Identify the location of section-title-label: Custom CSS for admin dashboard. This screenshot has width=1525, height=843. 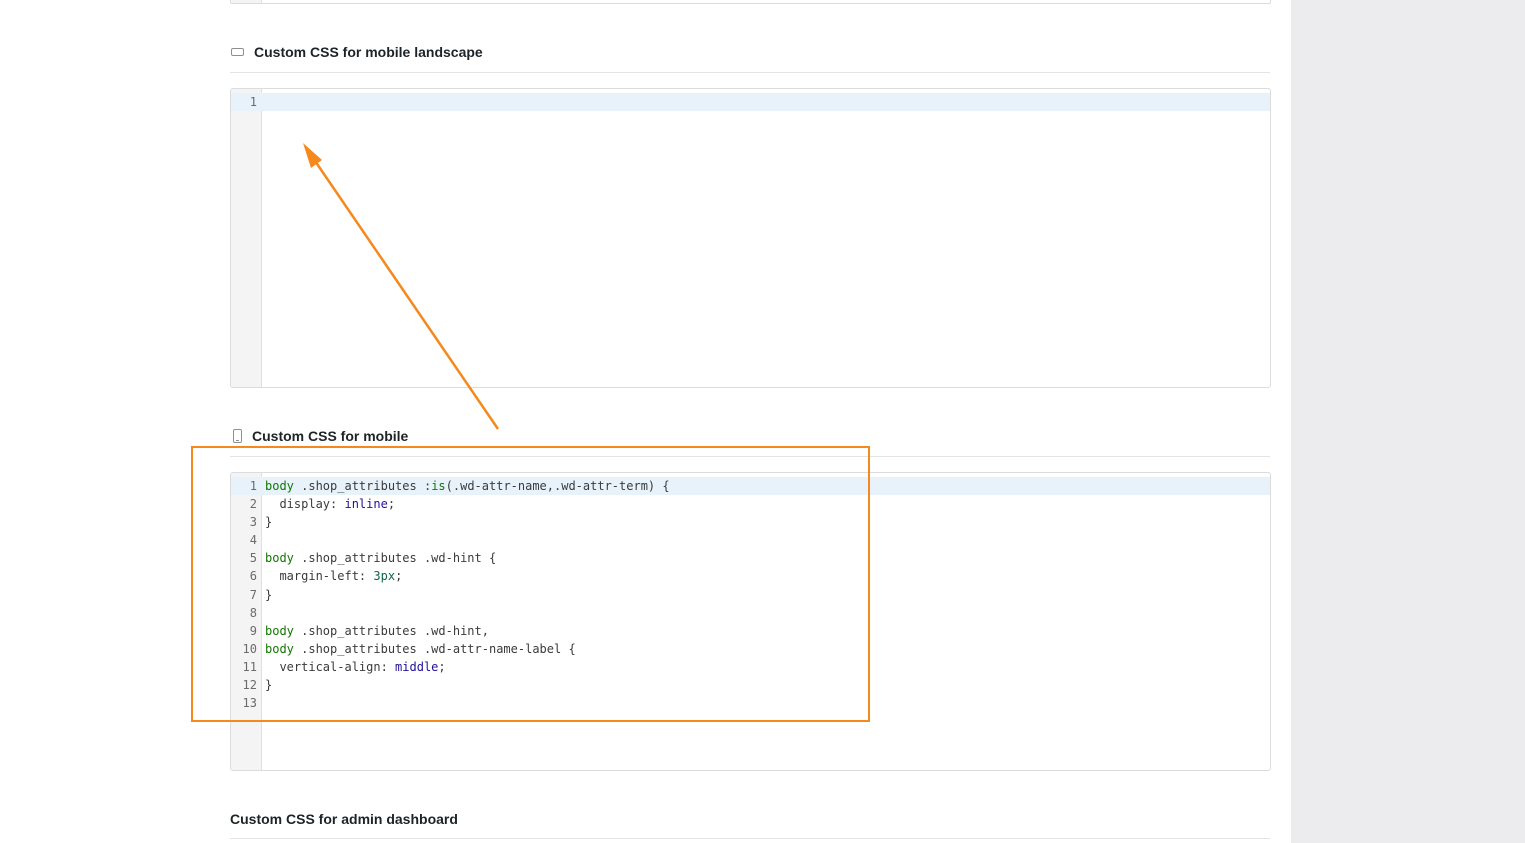
(344, 819).